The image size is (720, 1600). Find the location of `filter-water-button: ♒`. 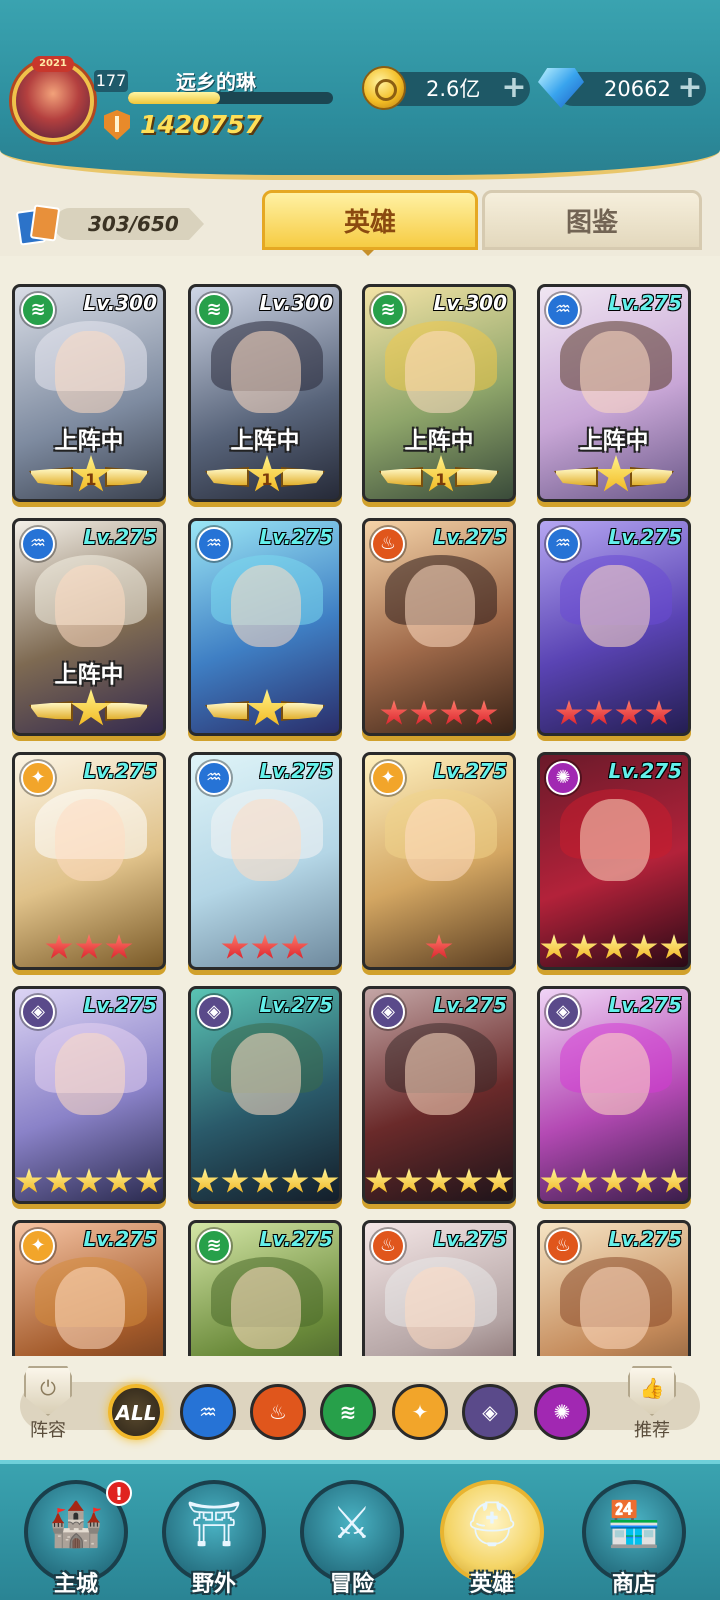

filter-water-button: ♒ is located at coordinates (208, 1412).